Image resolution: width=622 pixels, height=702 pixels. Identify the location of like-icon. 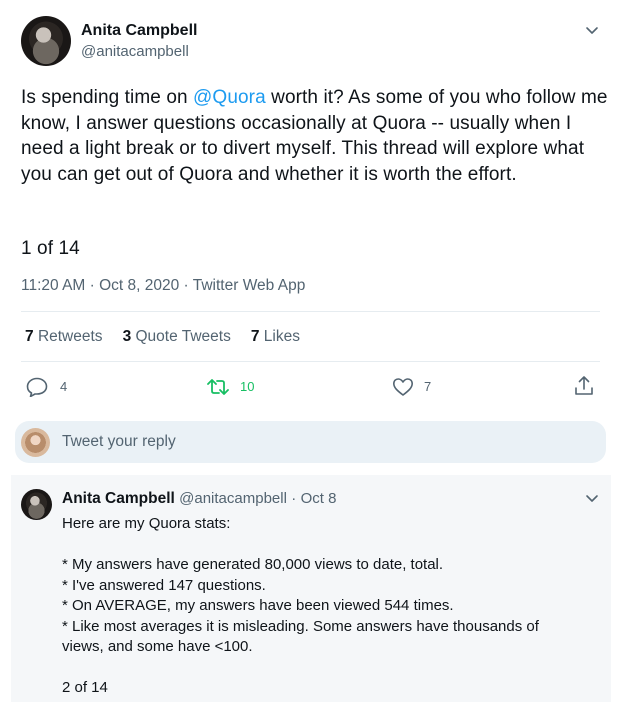
(403, 387).